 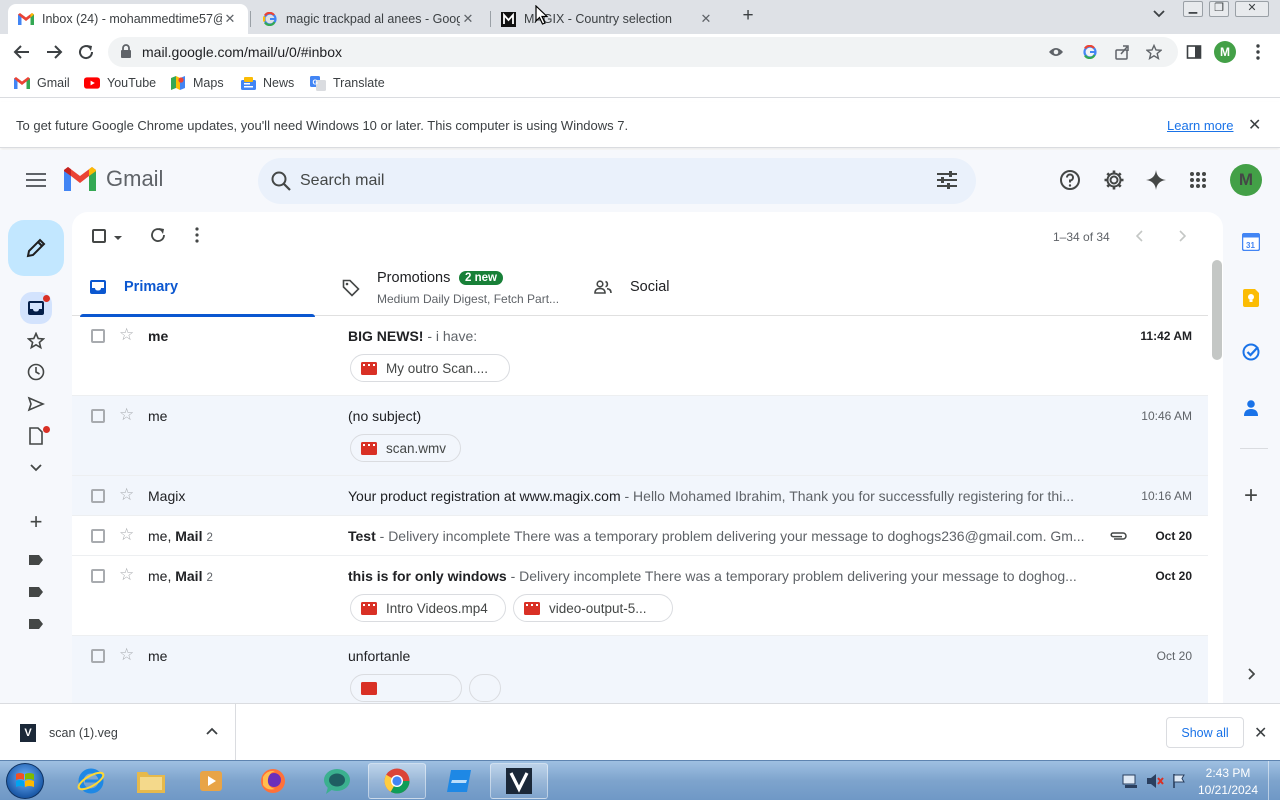 I want to click on clock-date: 10/21/2024, so click(x=1228, y=790).